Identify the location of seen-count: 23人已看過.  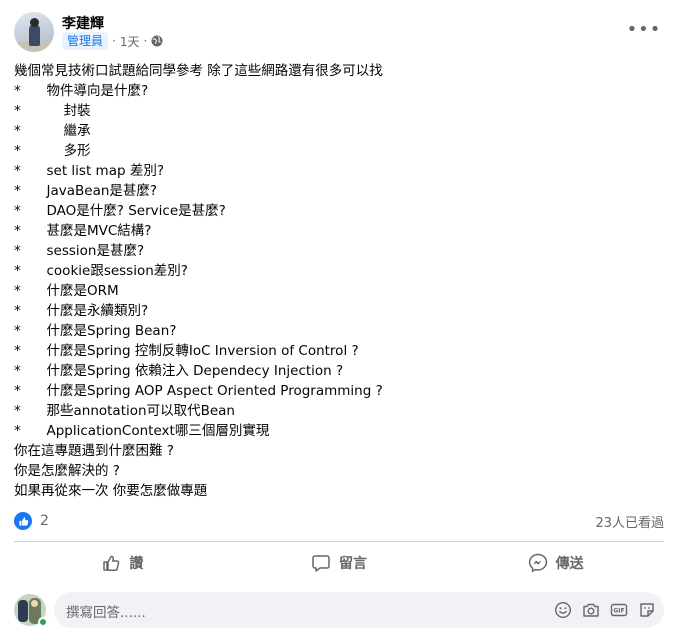
(629, 521).